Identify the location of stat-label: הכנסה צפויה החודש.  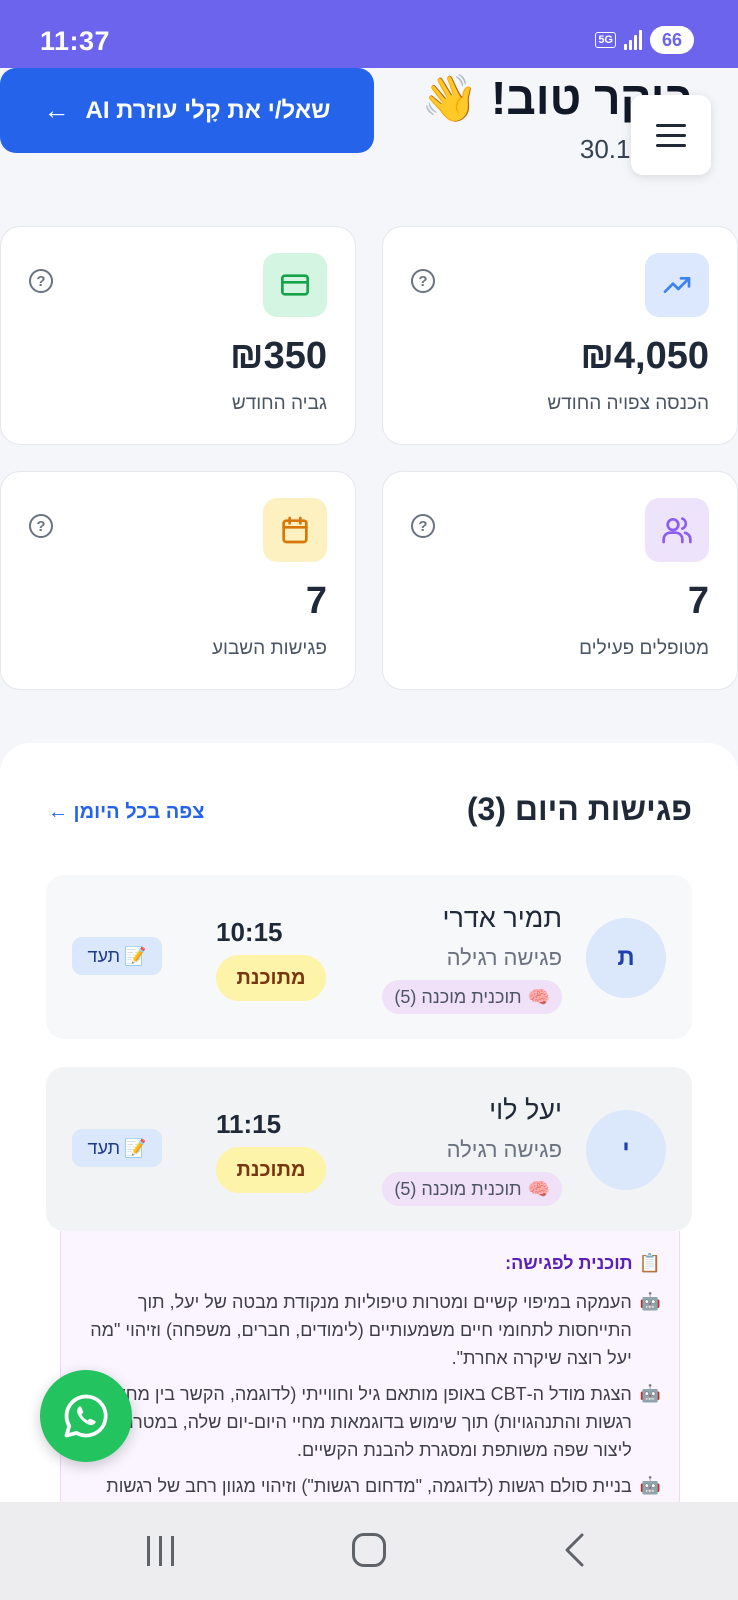
(628, 403).